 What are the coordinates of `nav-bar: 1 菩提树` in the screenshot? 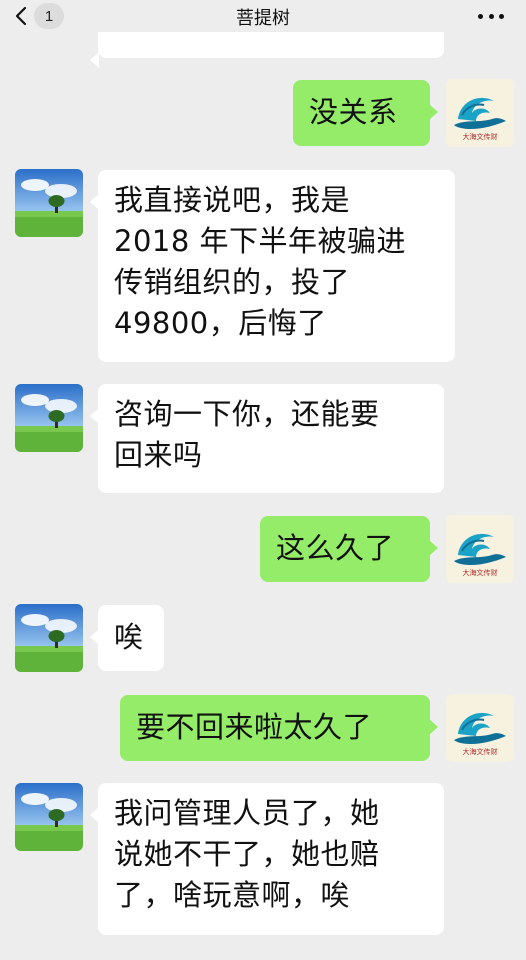 It's located at (263, 16).